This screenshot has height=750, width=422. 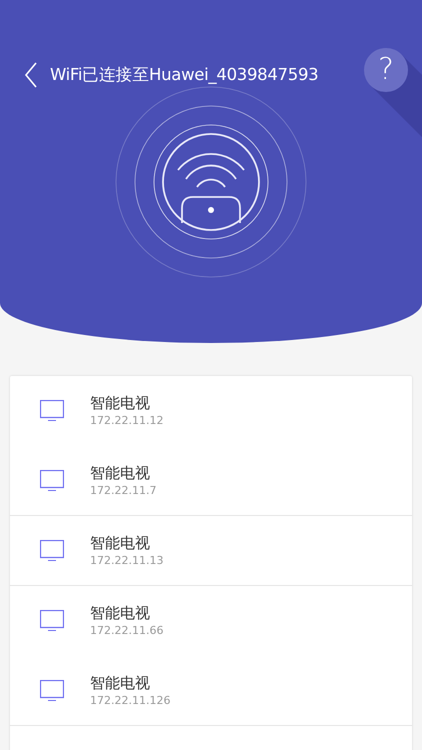 I want to click on device-ip: 172.22.11.7, so click(x=123, y=490).